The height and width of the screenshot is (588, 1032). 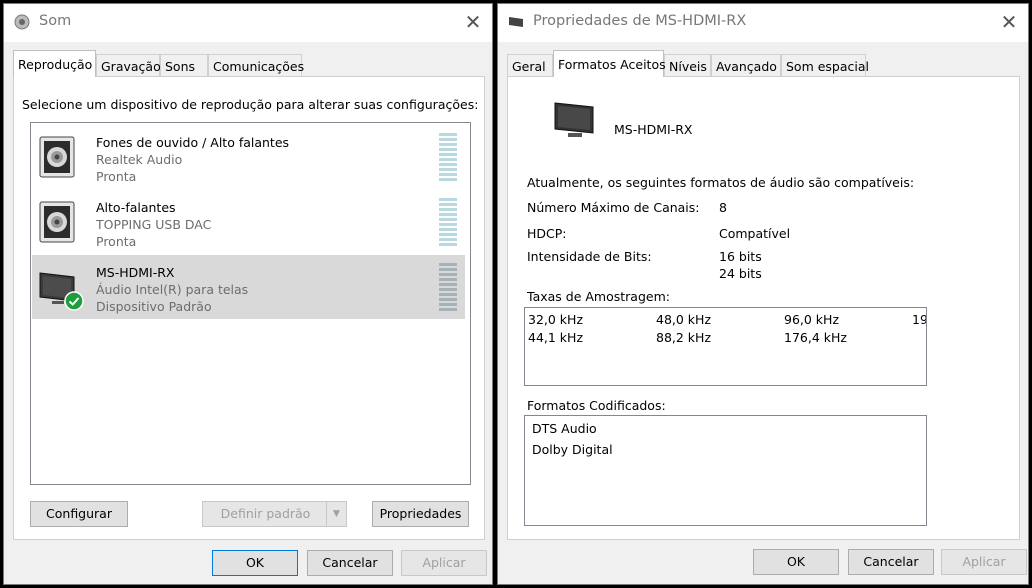 I want to click on tab-formatos-aceitos: Formatos Aceitos, so click(x=609, y=63).